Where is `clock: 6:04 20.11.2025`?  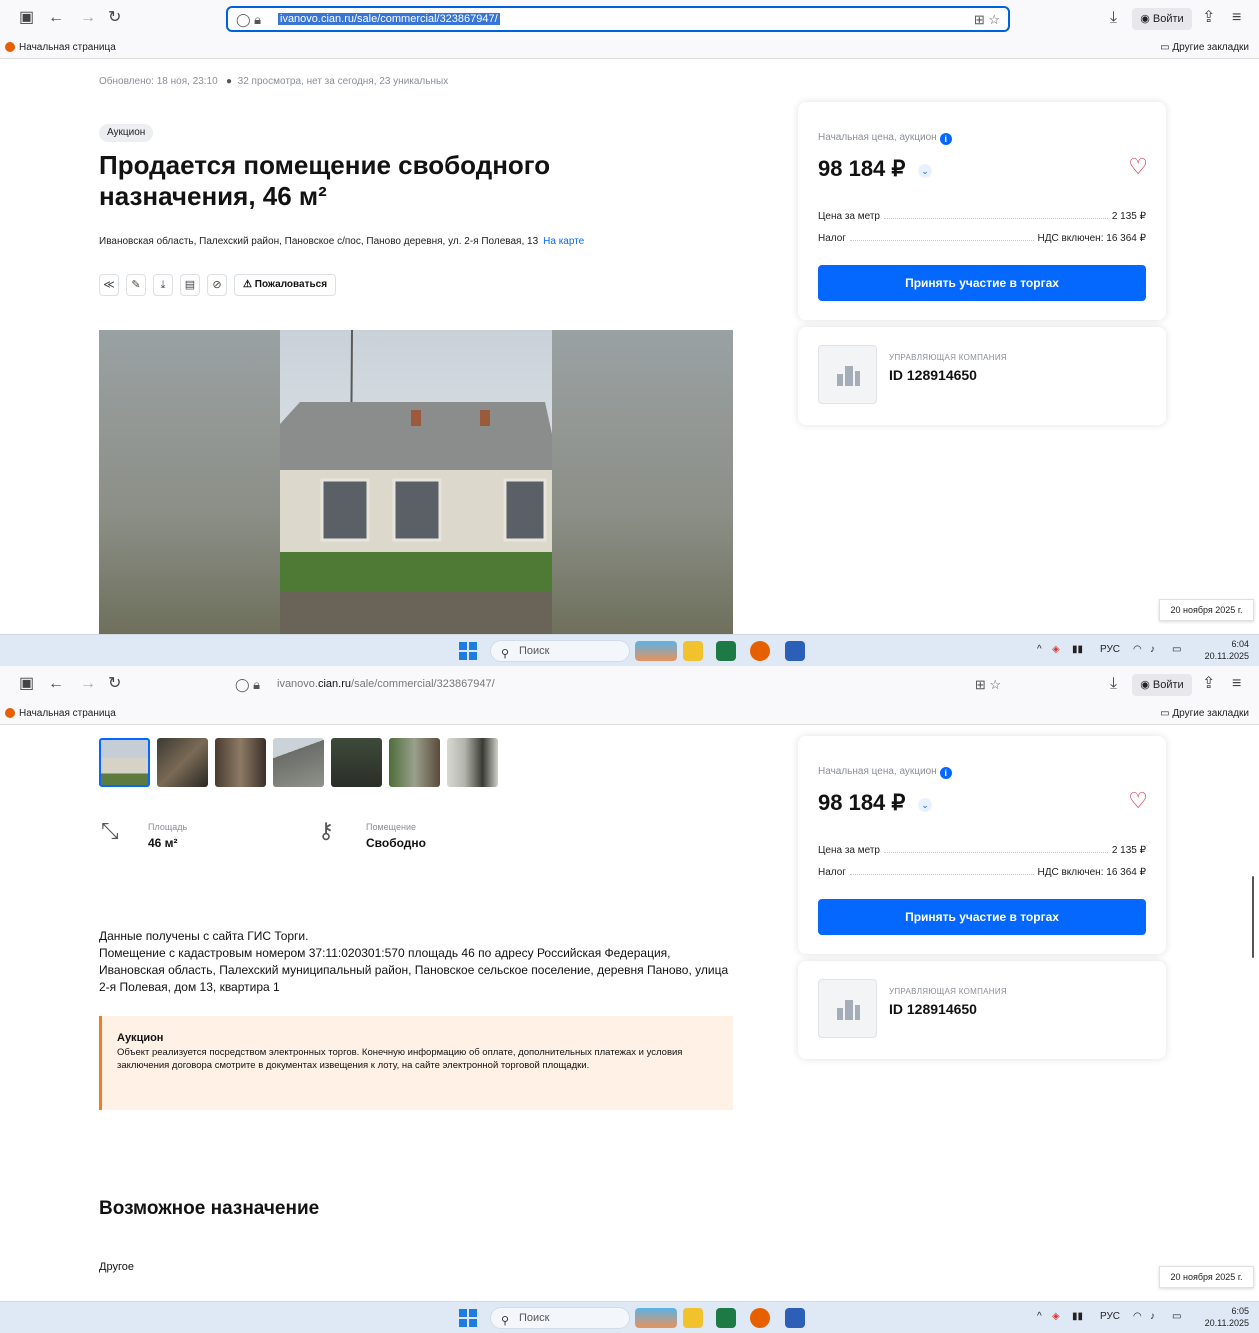
clock: 6:04 20.11.2025 is located at coordinates (1223, 650).